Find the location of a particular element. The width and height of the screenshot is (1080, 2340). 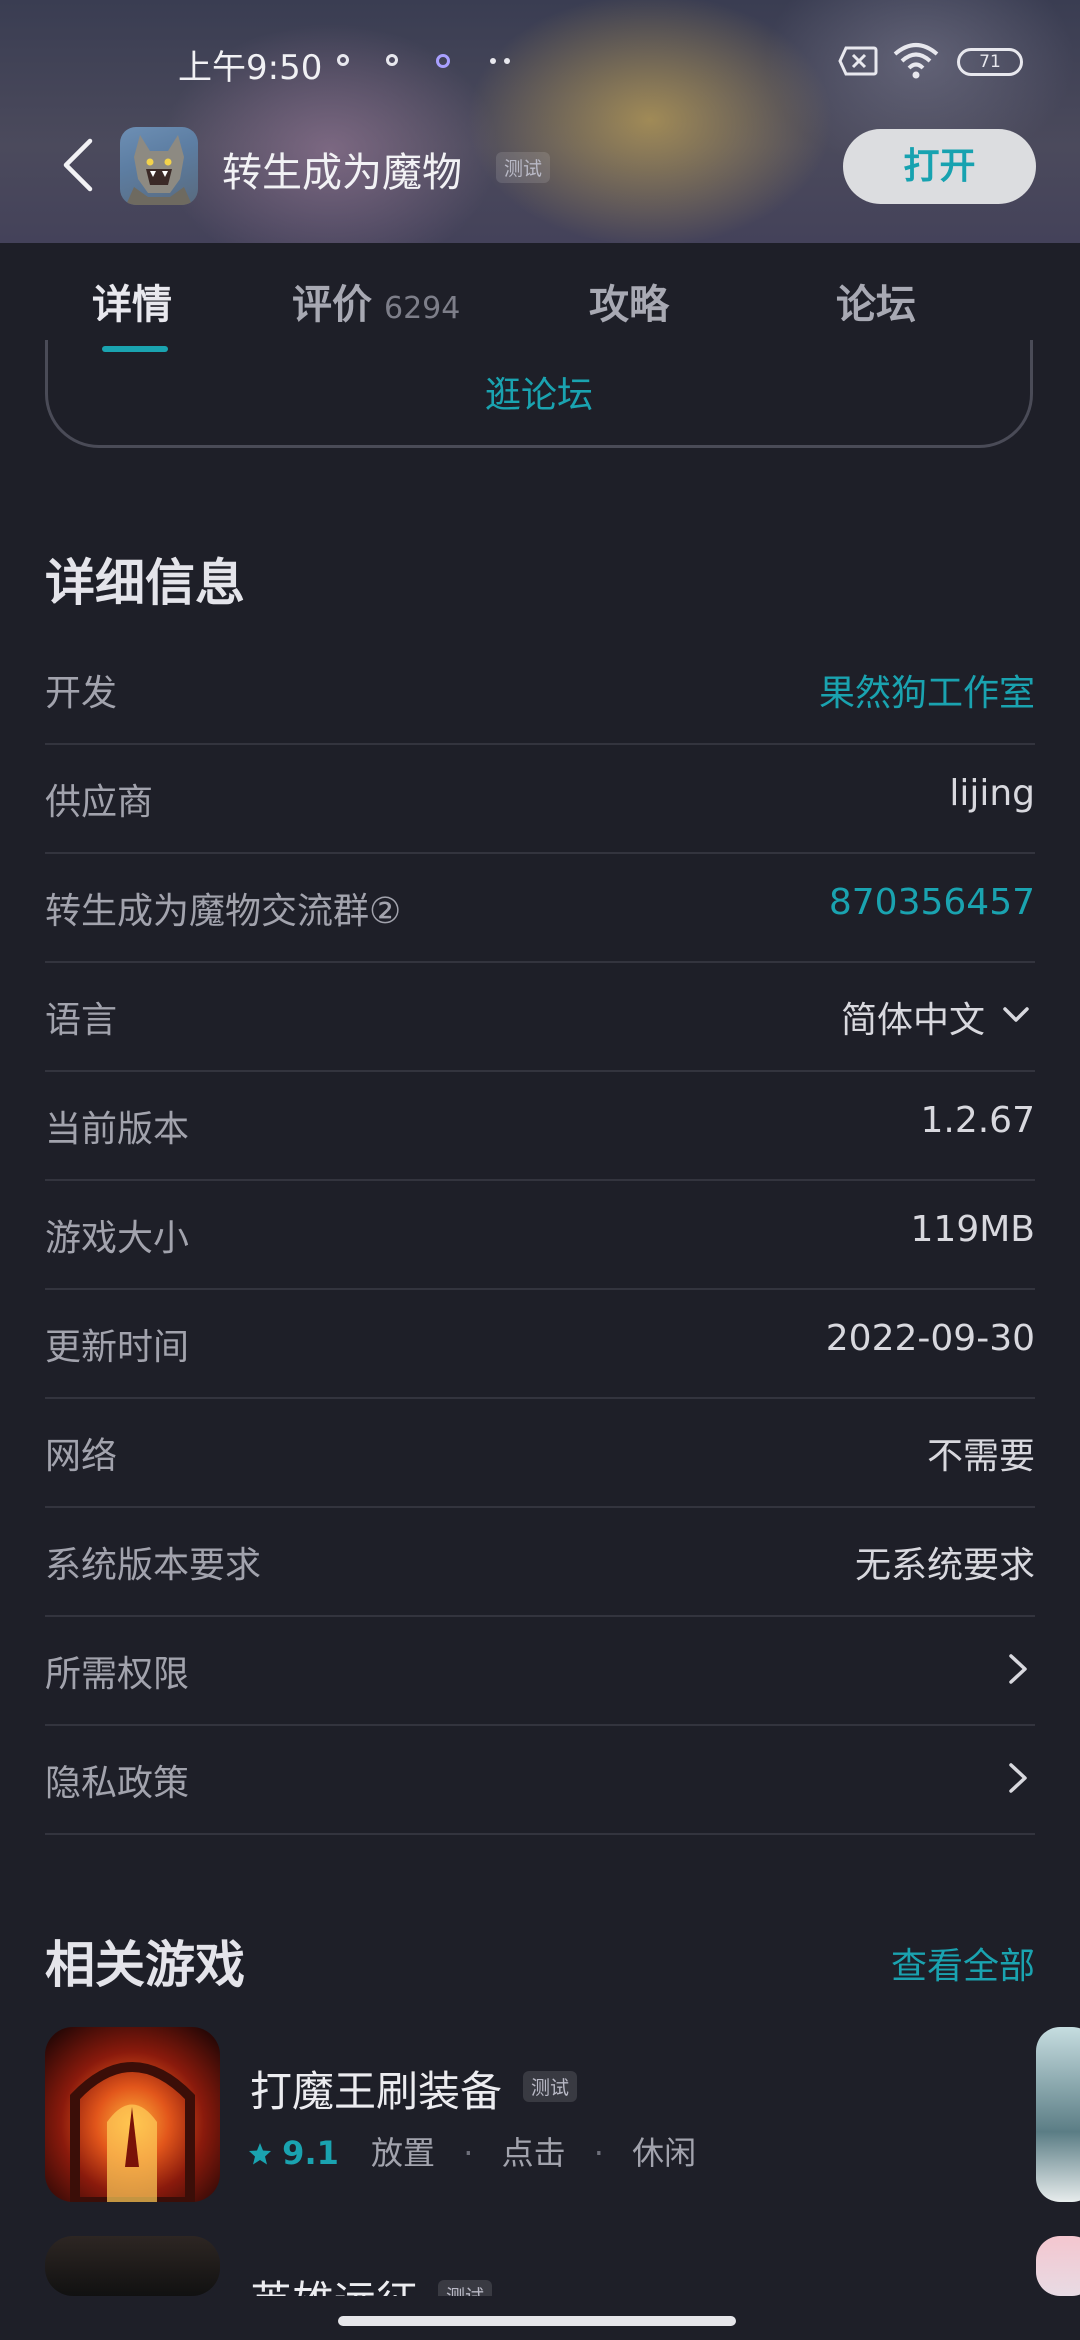

detail-value: 1.2.67 is located at coordinates (977, 1120).